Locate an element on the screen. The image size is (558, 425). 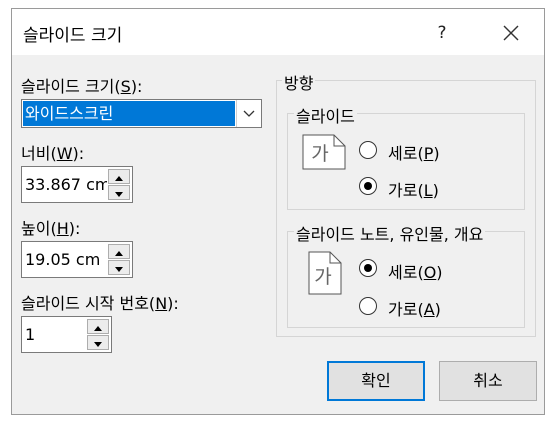
notes-group-title: 슬라이드 노트, 유인물, 개요 is located at coordinates (390, 233).